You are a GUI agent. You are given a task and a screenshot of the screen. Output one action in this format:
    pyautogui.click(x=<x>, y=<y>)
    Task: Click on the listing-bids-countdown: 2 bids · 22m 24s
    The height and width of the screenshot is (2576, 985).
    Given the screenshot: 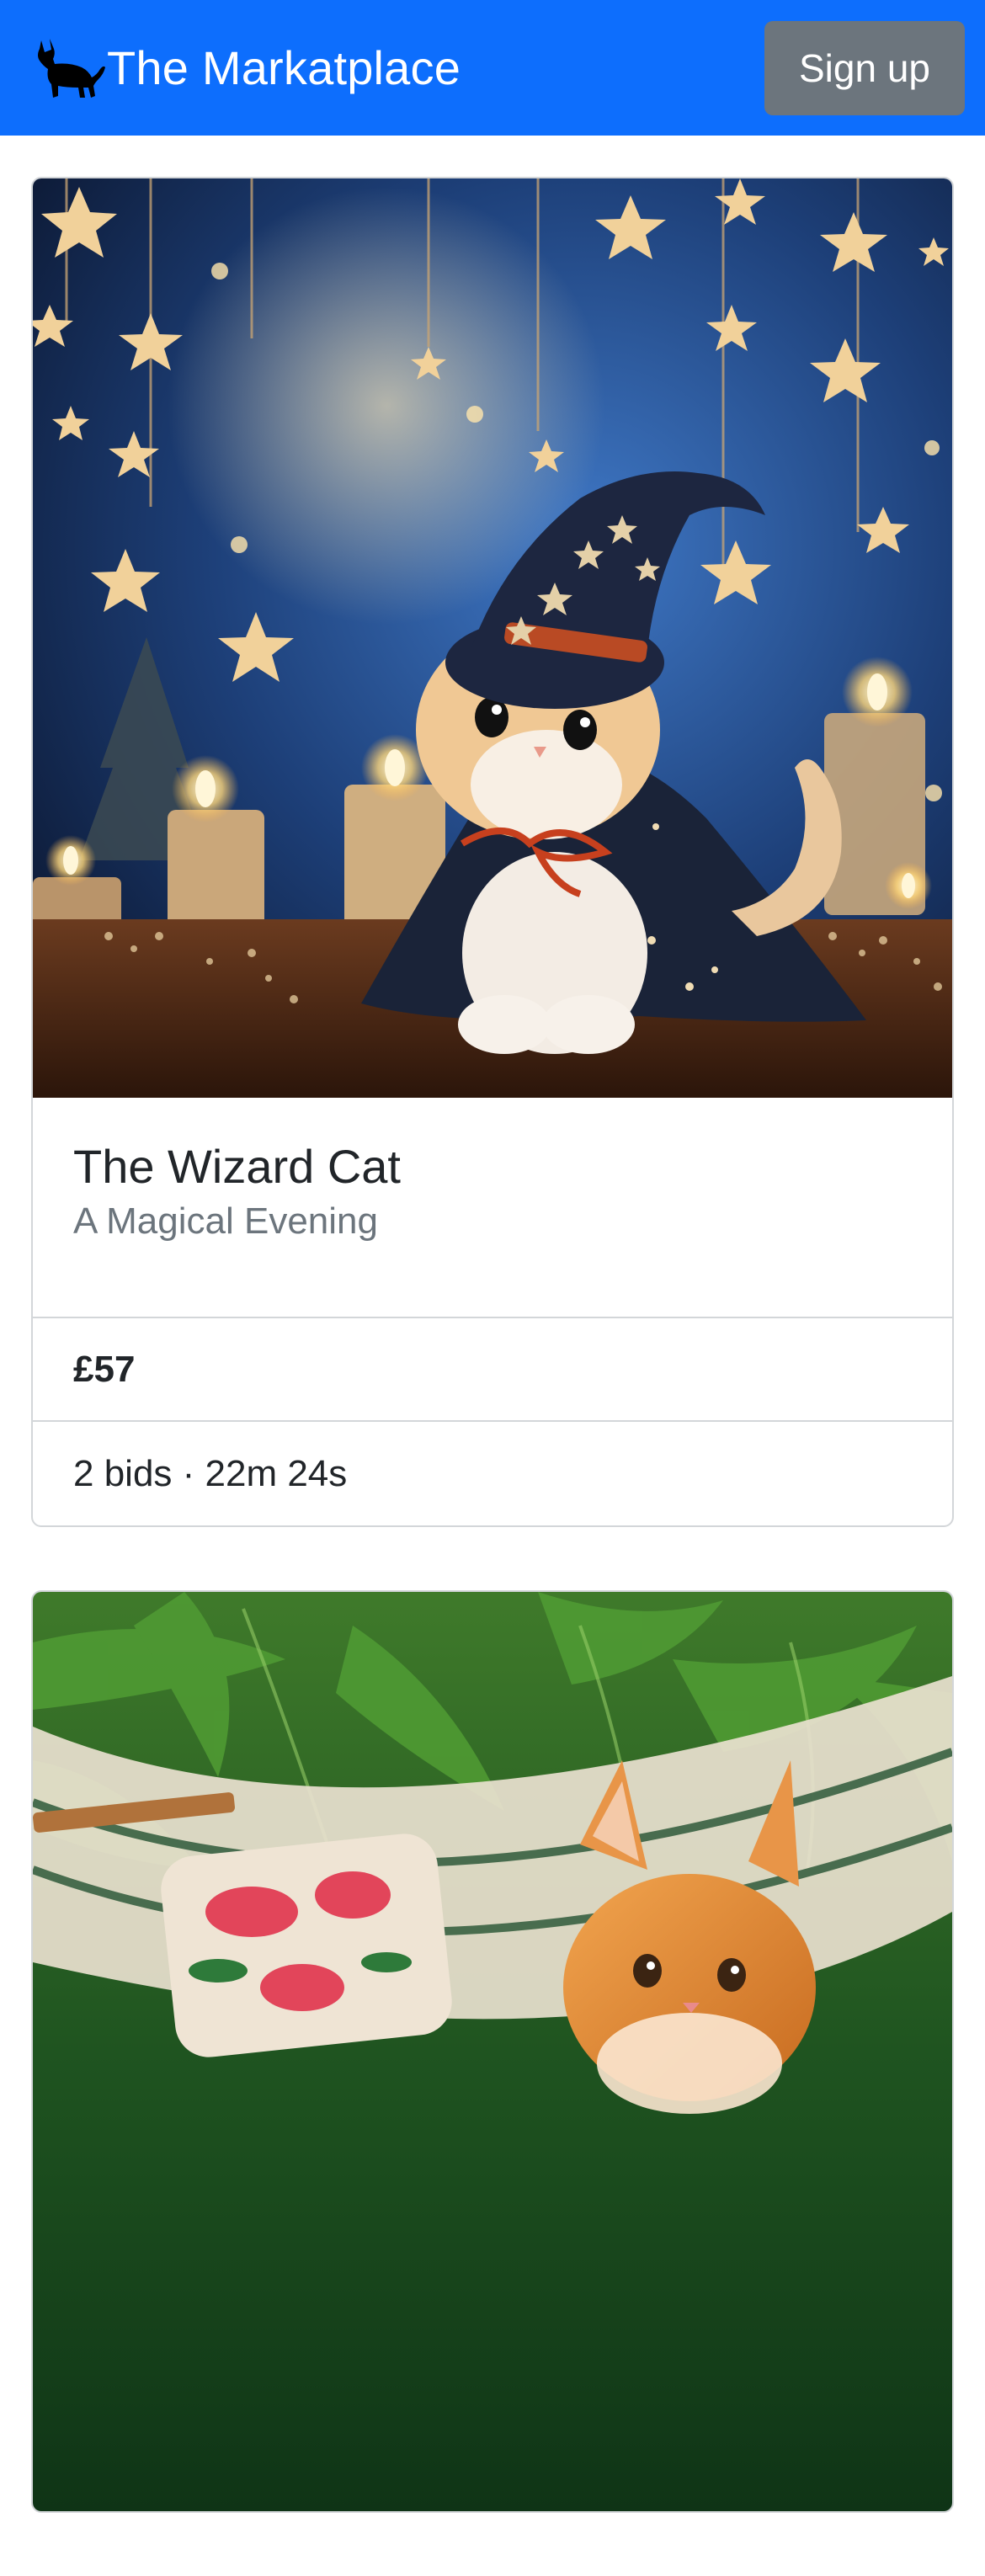 What is the action you would take?
    pyautogui.click(x=210, y=1473)
    